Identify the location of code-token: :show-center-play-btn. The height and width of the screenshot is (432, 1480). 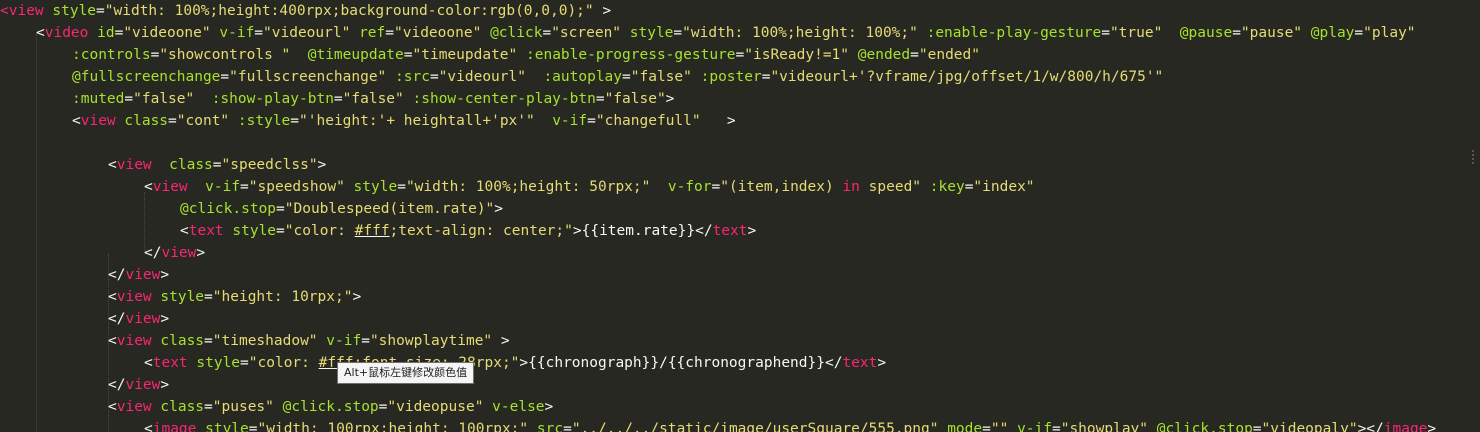
(504, 99).